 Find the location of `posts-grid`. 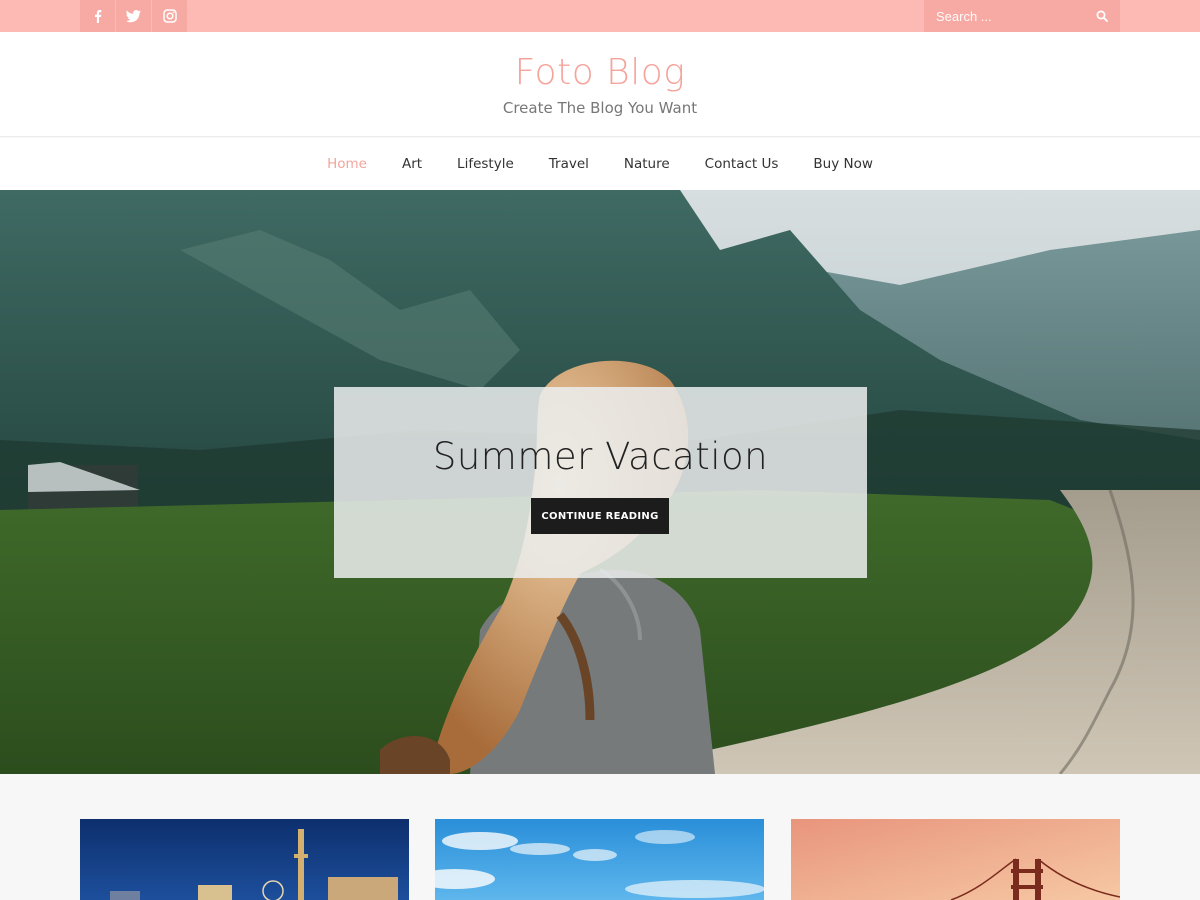

posts-grid is located at coordinates (600, 837).